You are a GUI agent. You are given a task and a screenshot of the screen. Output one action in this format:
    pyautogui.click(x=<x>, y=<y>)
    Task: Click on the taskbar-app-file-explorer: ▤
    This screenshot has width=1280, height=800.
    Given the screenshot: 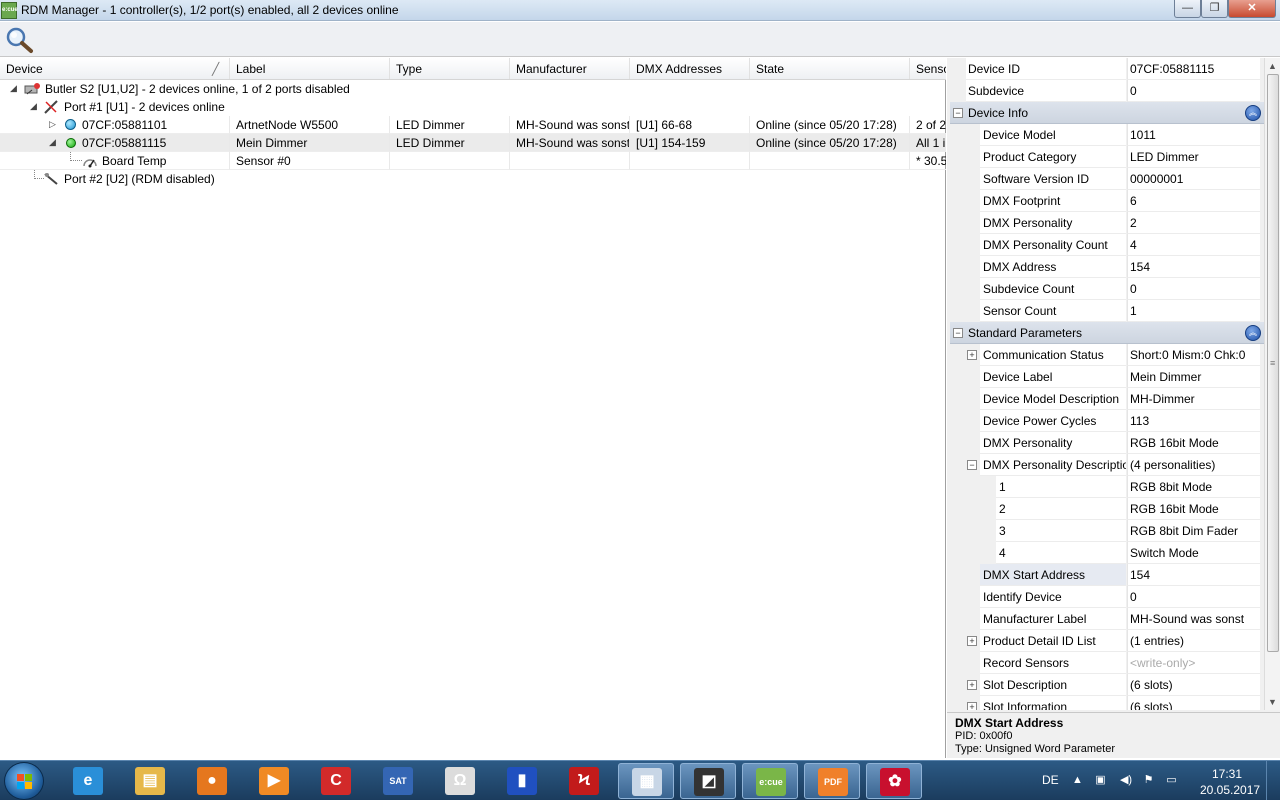 What is the action you would take?
    pyautogui.click(x=150, y=781)
    